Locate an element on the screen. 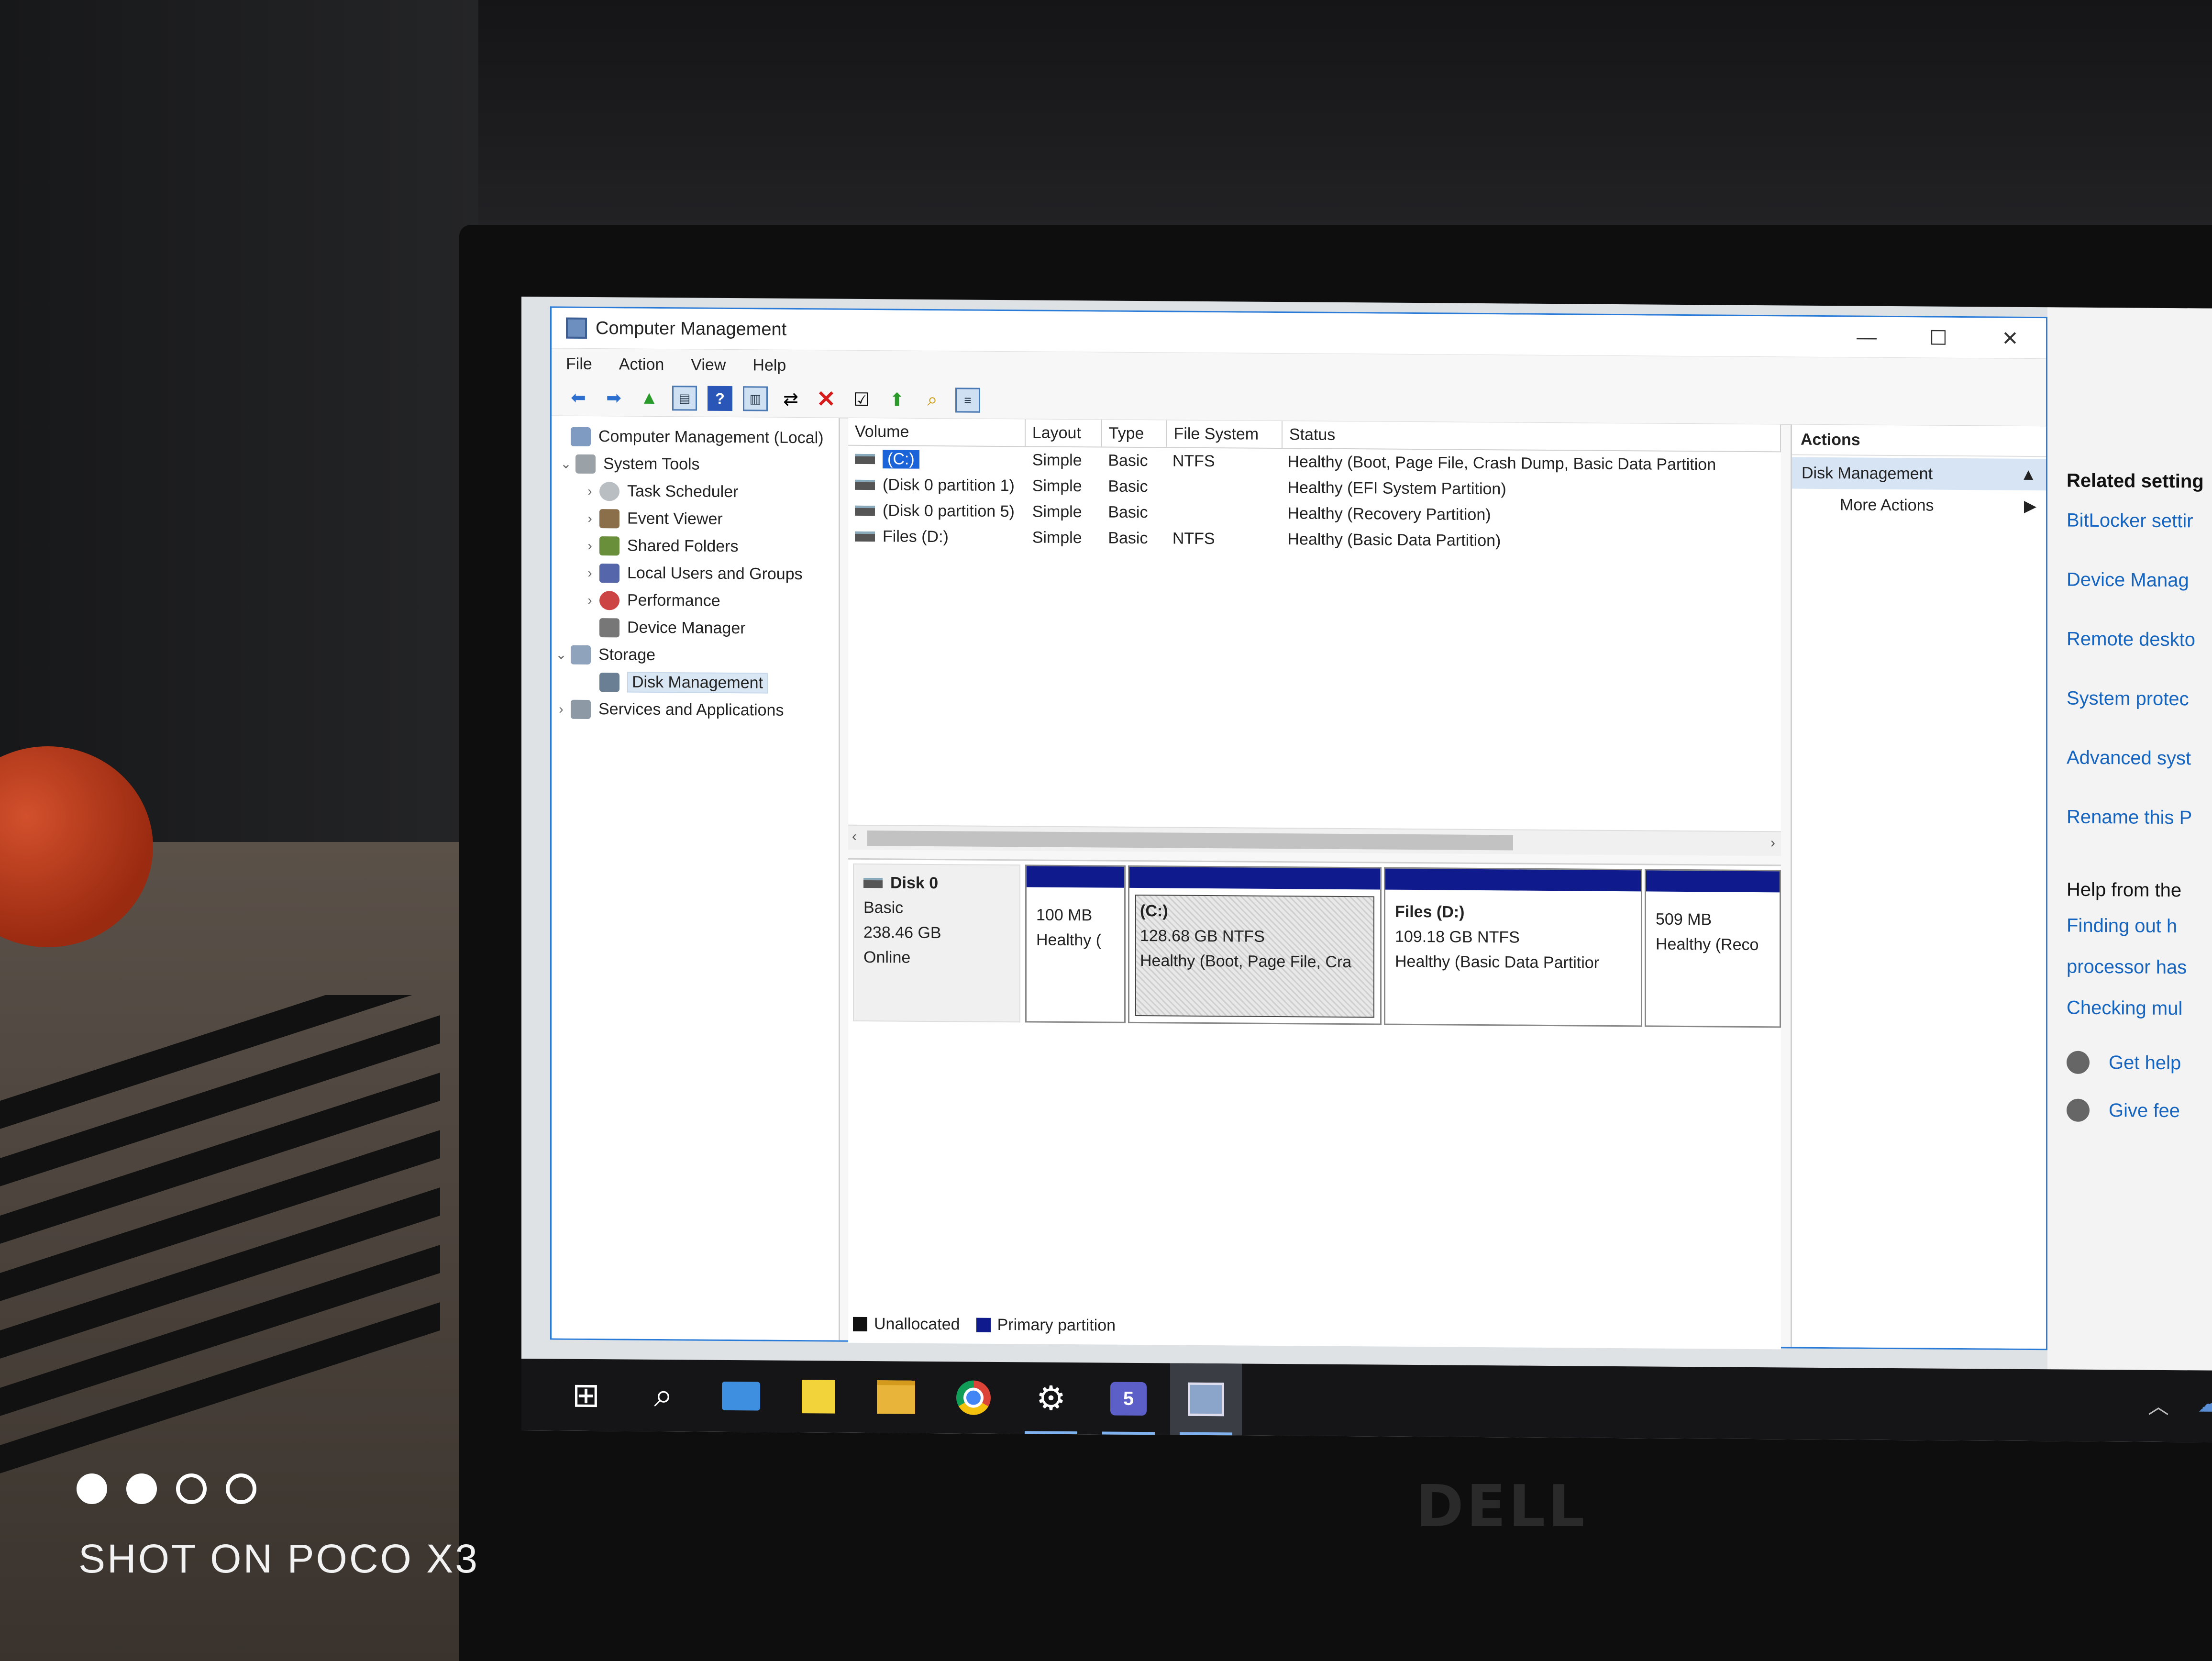 The height and width of the screenshot is (1661, 2212). connect-icon: ⇄ is located at coordinates (790, 399).